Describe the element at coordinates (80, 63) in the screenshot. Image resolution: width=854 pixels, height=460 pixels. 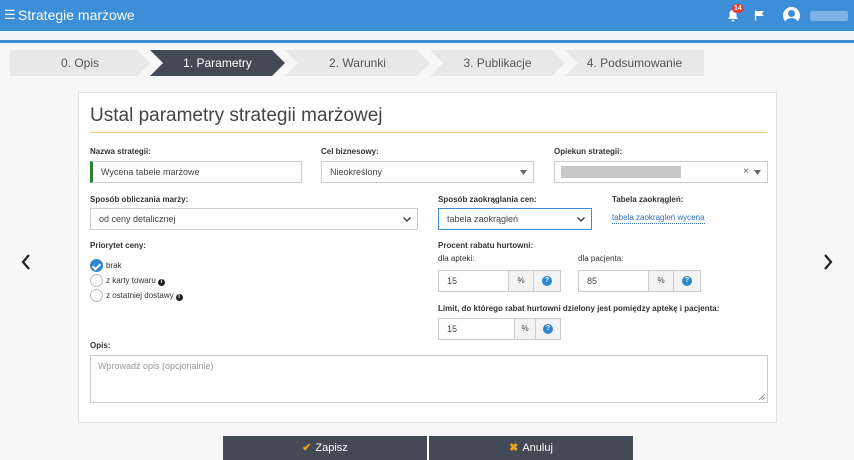
I see `step-opis: 0. Opis` at that location.